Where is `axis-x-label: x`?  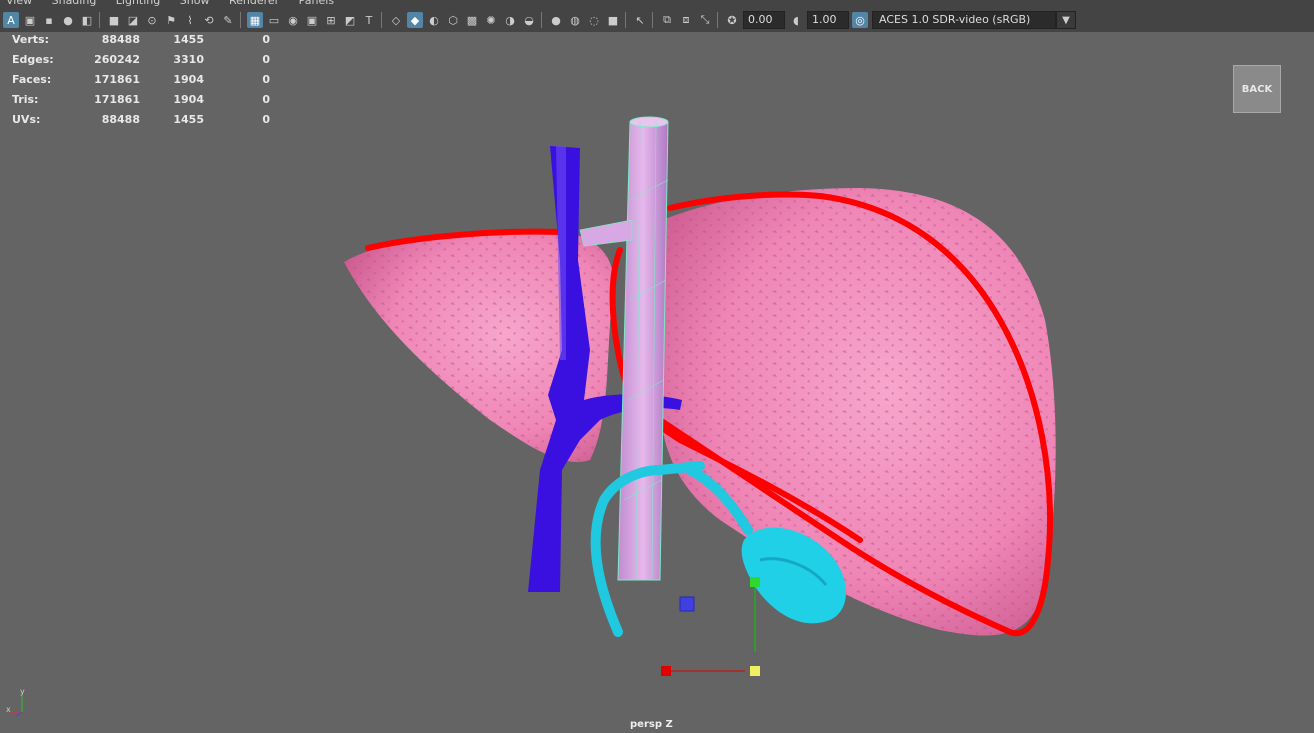 axis-x-label: x is located at coordinates (8, 709).